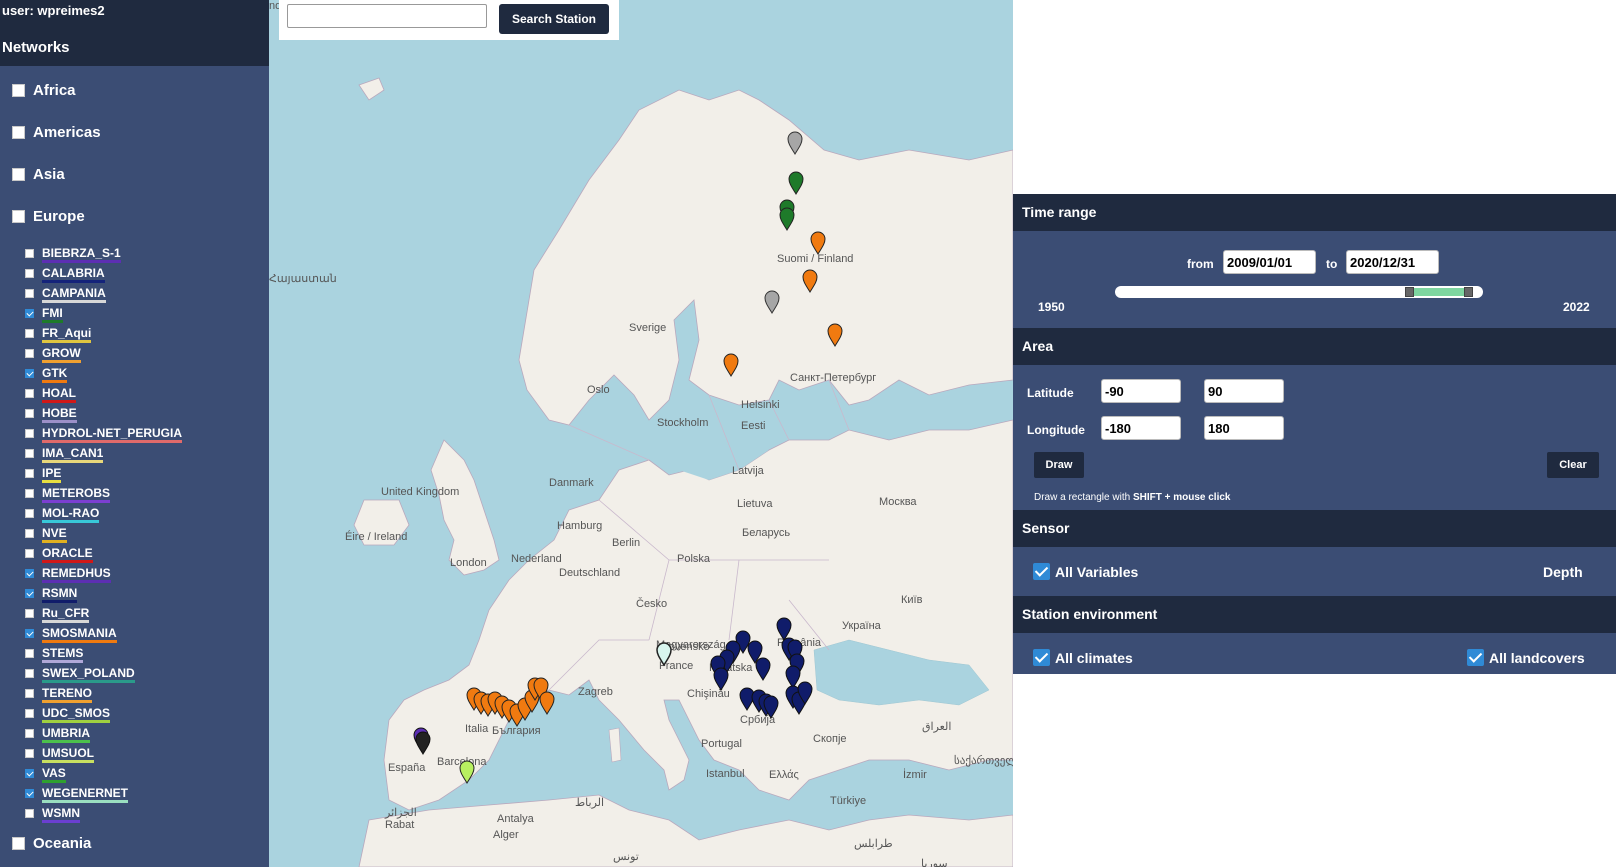 The width and height of the screenshot is (1616, 867). I want to click on time-range-slider, so click(1299, 292).